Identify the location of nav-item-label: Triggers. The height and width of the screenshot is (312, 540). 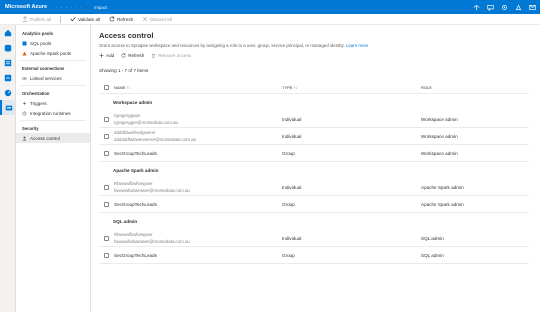
(38, 103).